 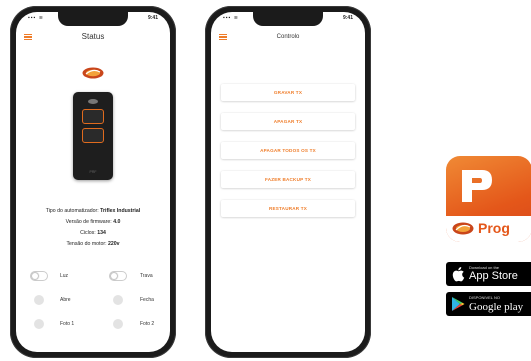 I want to click on fecha-button, so click(x=118, y=300).